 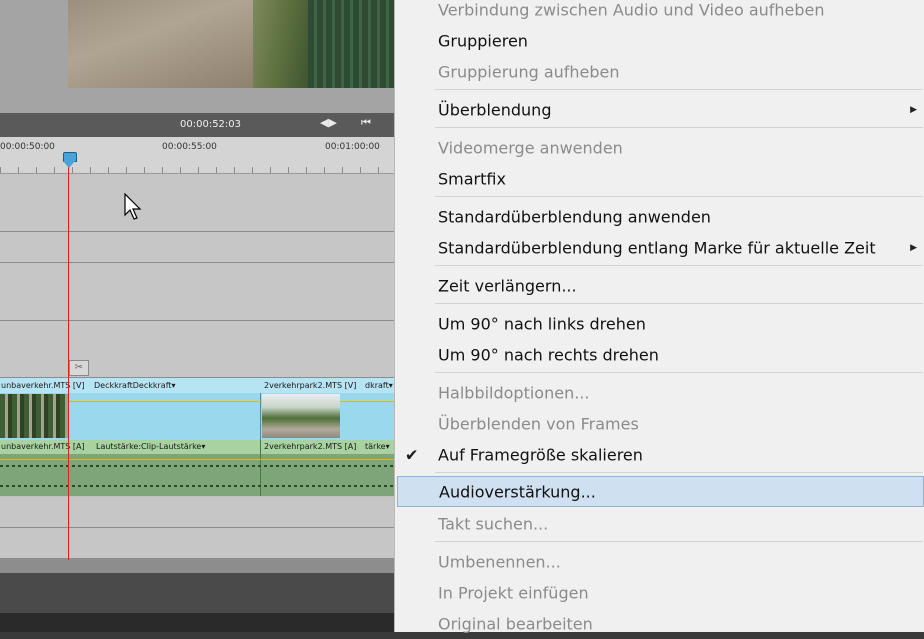 I want to click on ruler-label: 00:00:55:00, so click(x=189, y=147).